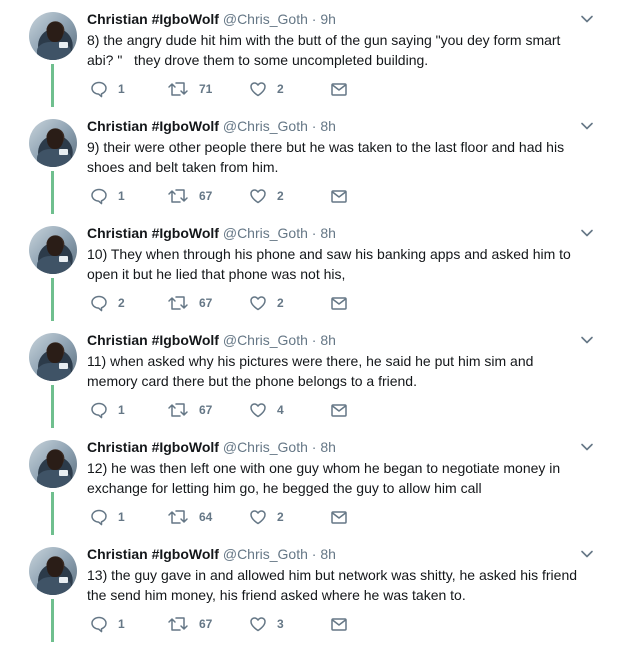 Image resolution: width=623 pixels, height=647 pixels. I want to click on retweet-button: 71, so click(189, 89).